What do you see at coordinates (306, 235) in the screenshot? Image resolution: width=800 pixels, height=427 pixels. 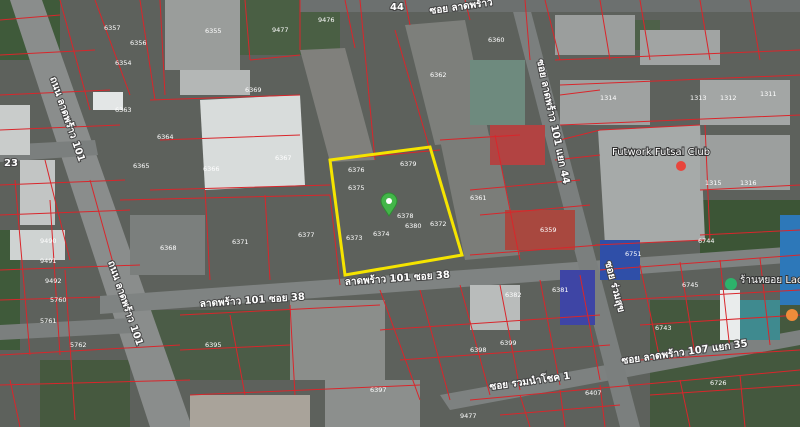 I see `parcel-number: 6377` at bounding box center [306, 235].